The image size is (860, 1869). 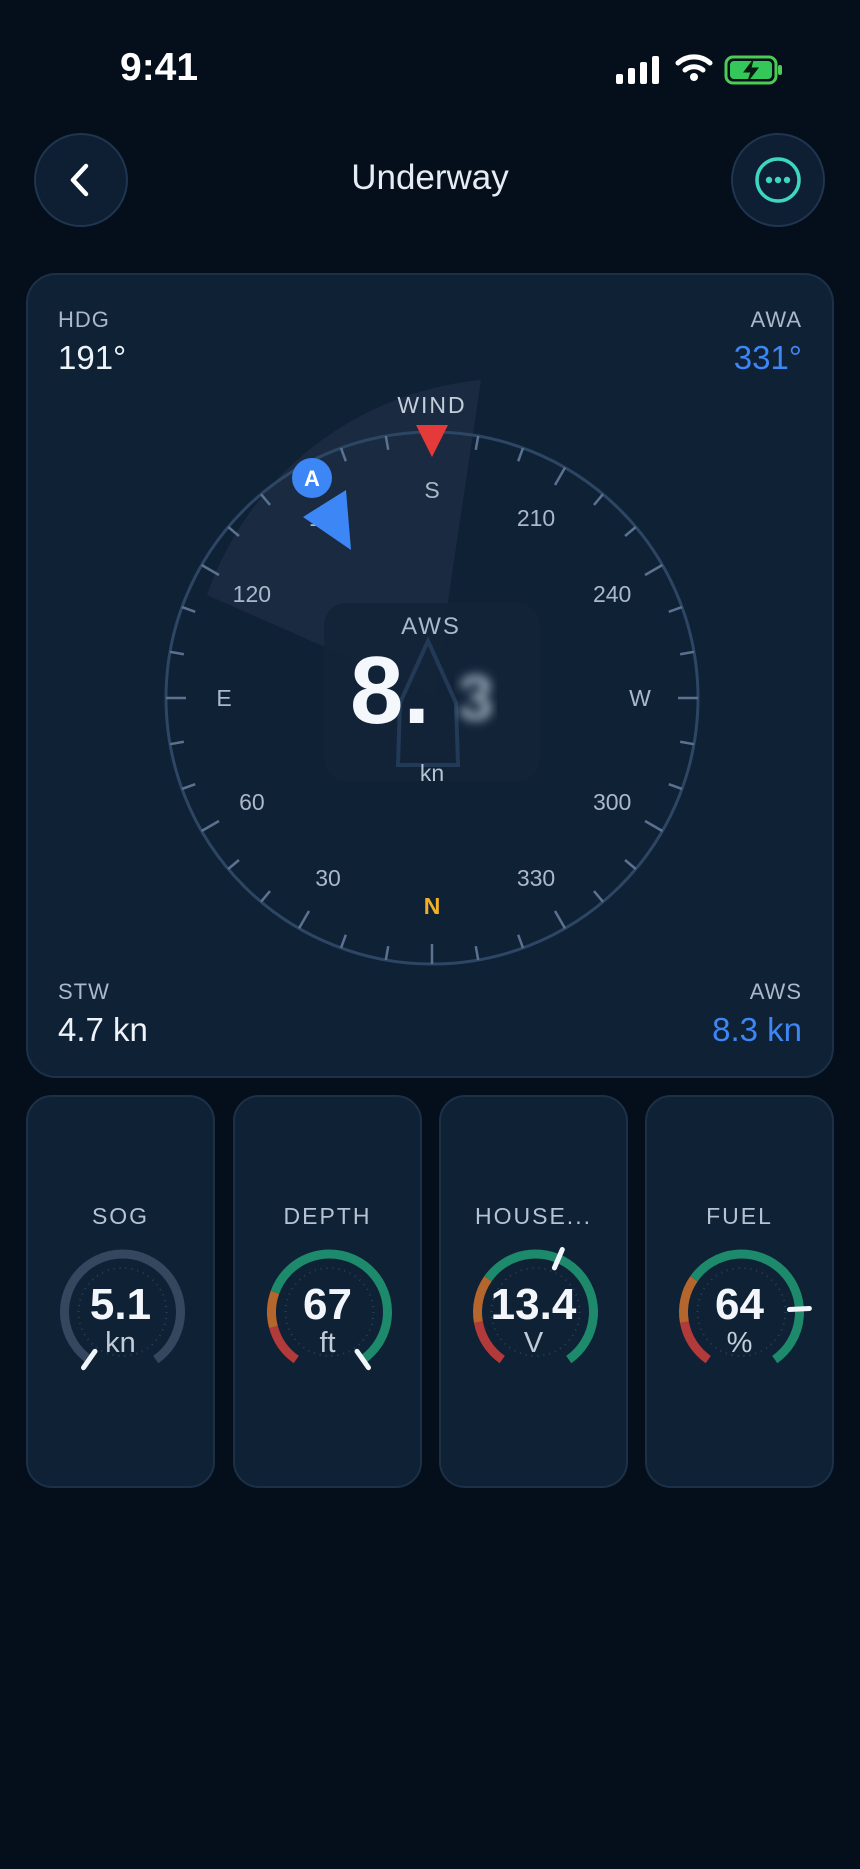 I want to click on gauge-title: FUEL, so click(x=739, y=1216).